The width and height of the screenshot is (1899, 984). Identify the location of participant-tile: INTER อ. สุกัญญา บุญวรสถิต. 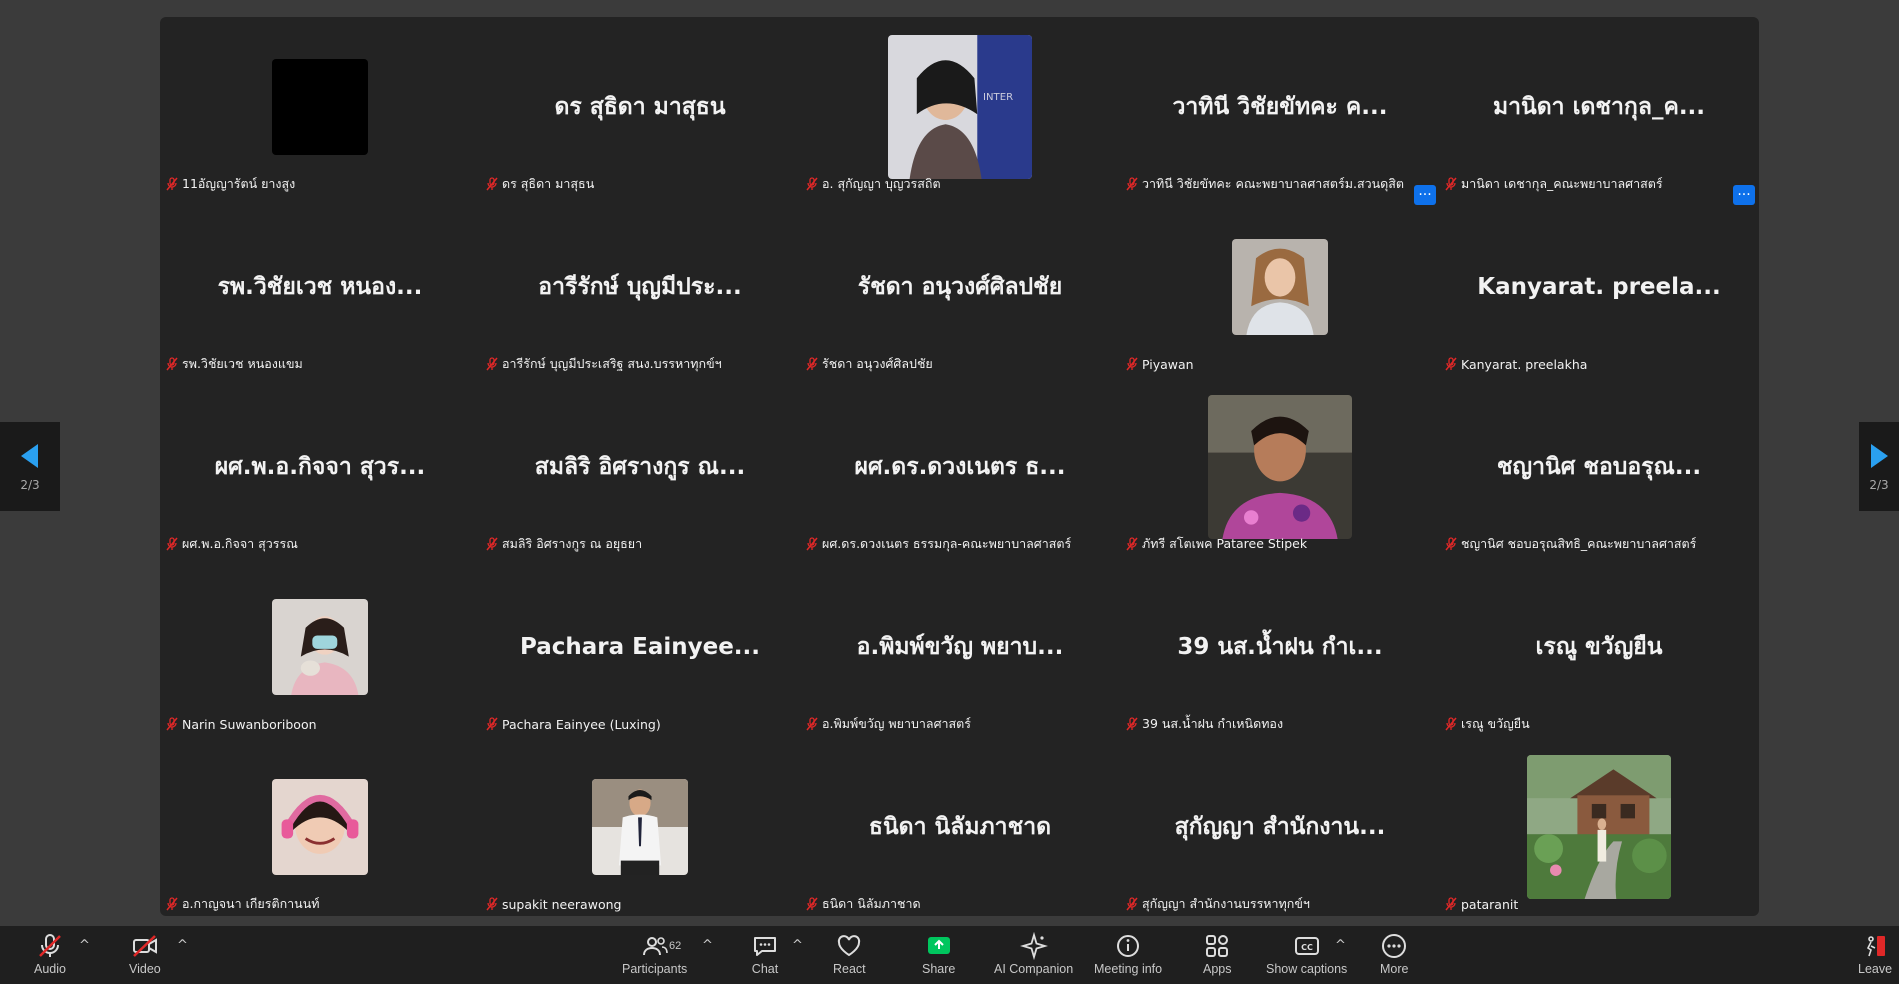
(960, 107).